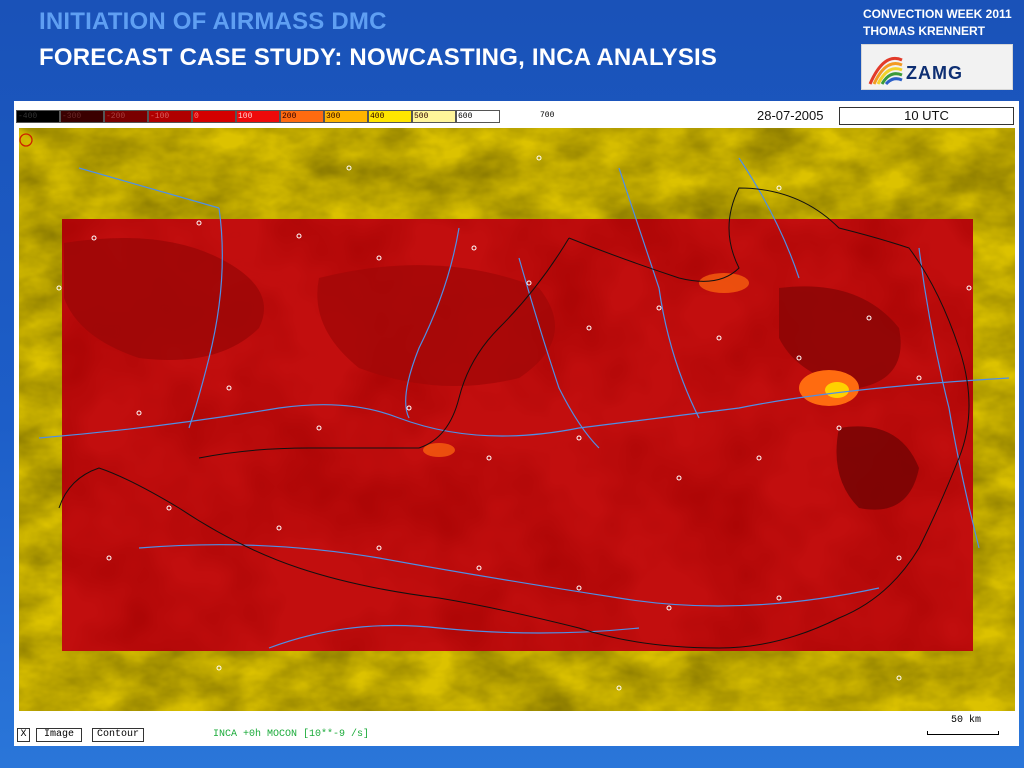 The width and height of the screenshot is (1024, 768). Describe the element at coordinates (23, 735) in the screenshot. I see `close-button: X` at that location.